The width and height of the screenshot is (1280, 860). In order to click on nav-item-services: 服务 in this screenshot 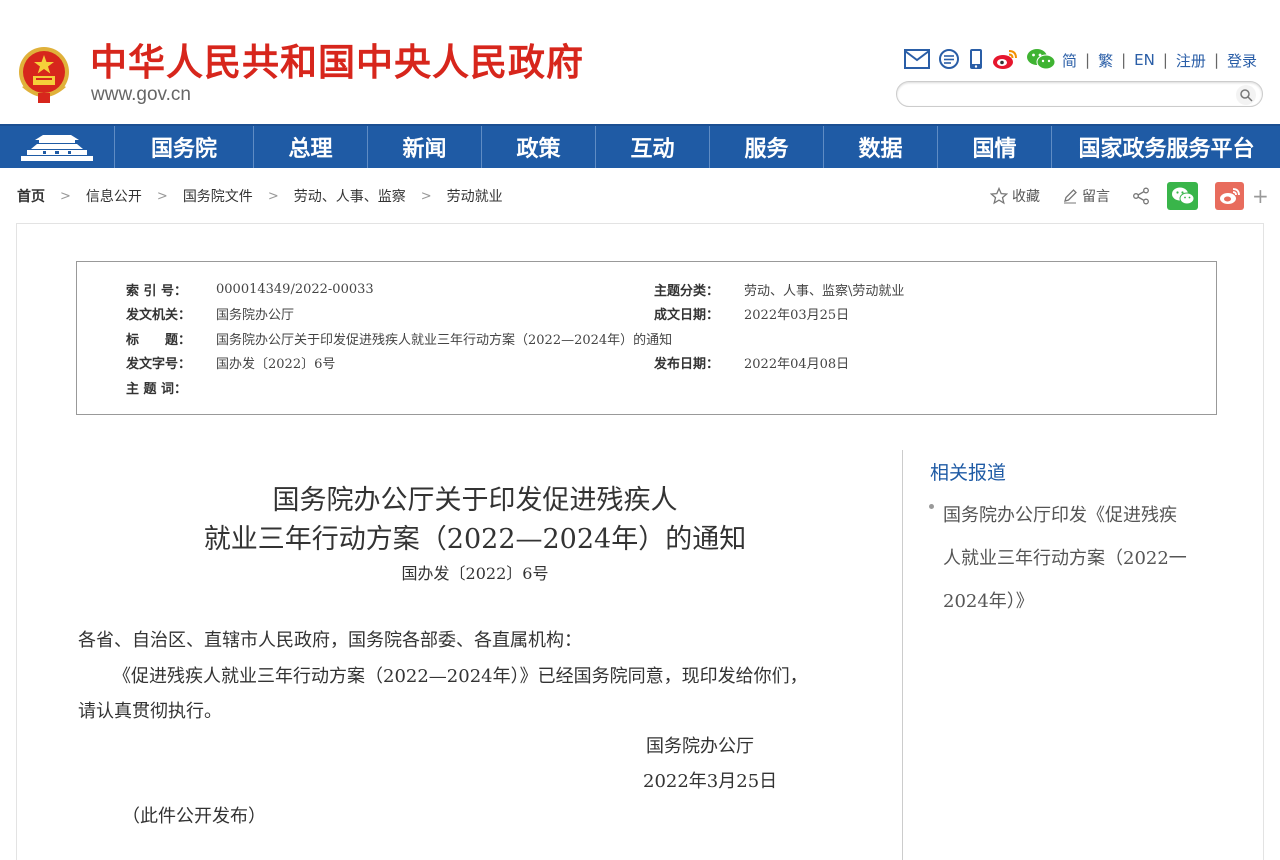, I will do `click(766, 147)`.